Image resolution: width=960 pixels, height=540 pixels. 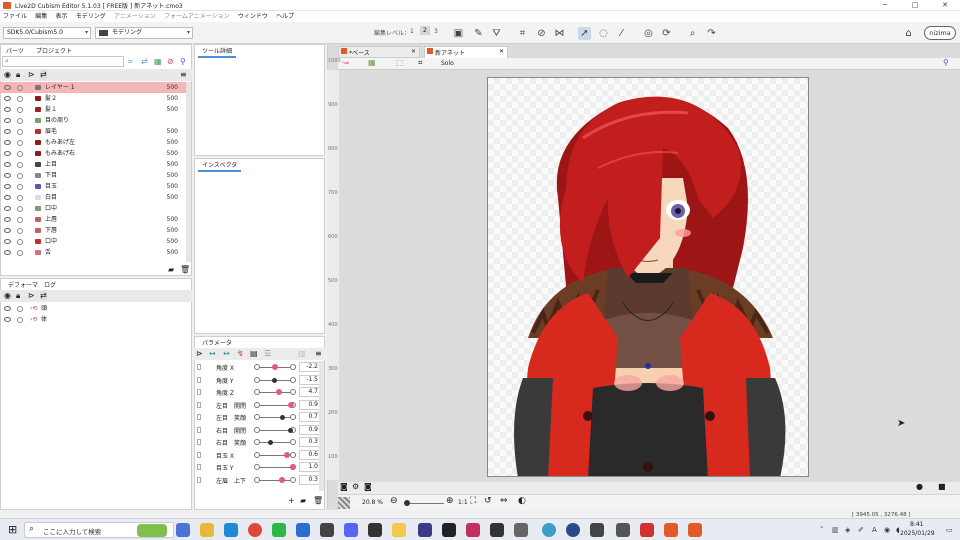 What do you see at coordinates (874, 530) in the screenshot?
I see `ime-indicator: A` at bounding box center [874, 530].